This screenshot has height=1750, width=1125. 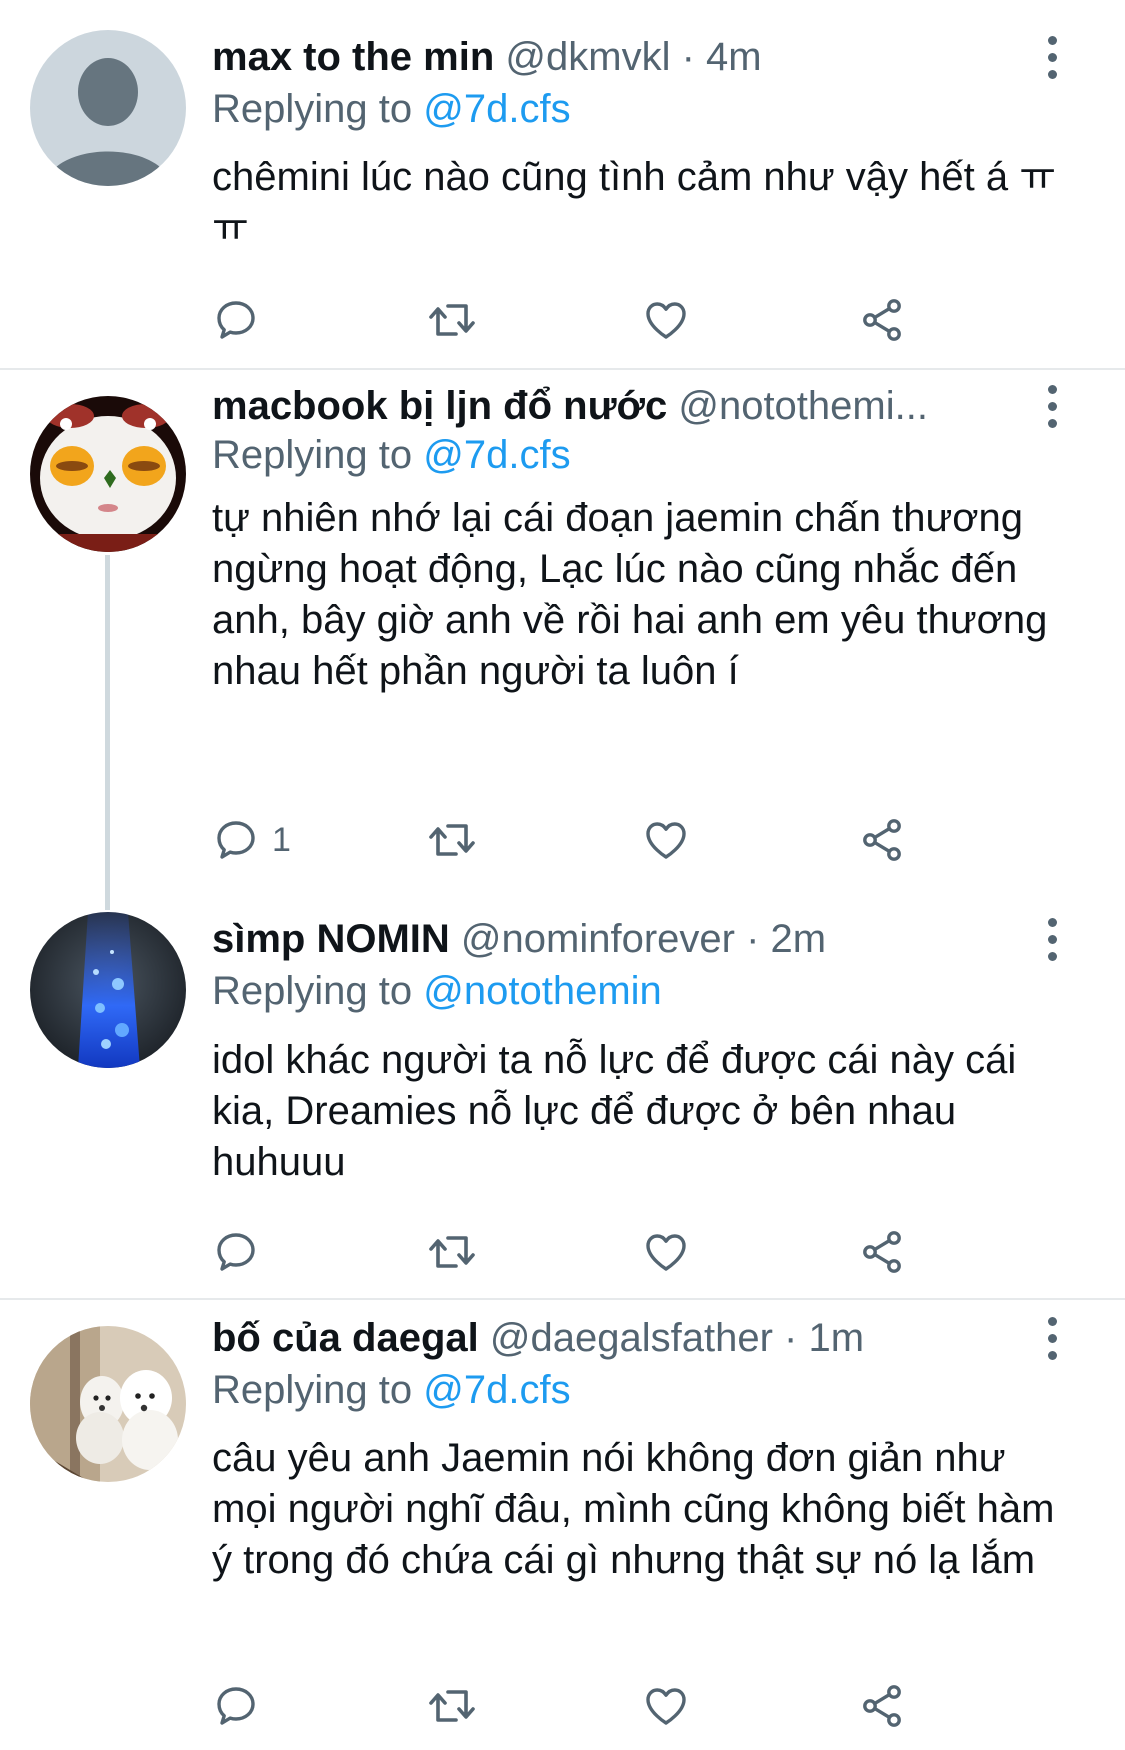 What do you see at coordinates (598, 939) in the screenshot?
I see `user-handle: @nominforever` at bounding box center [598, 939].